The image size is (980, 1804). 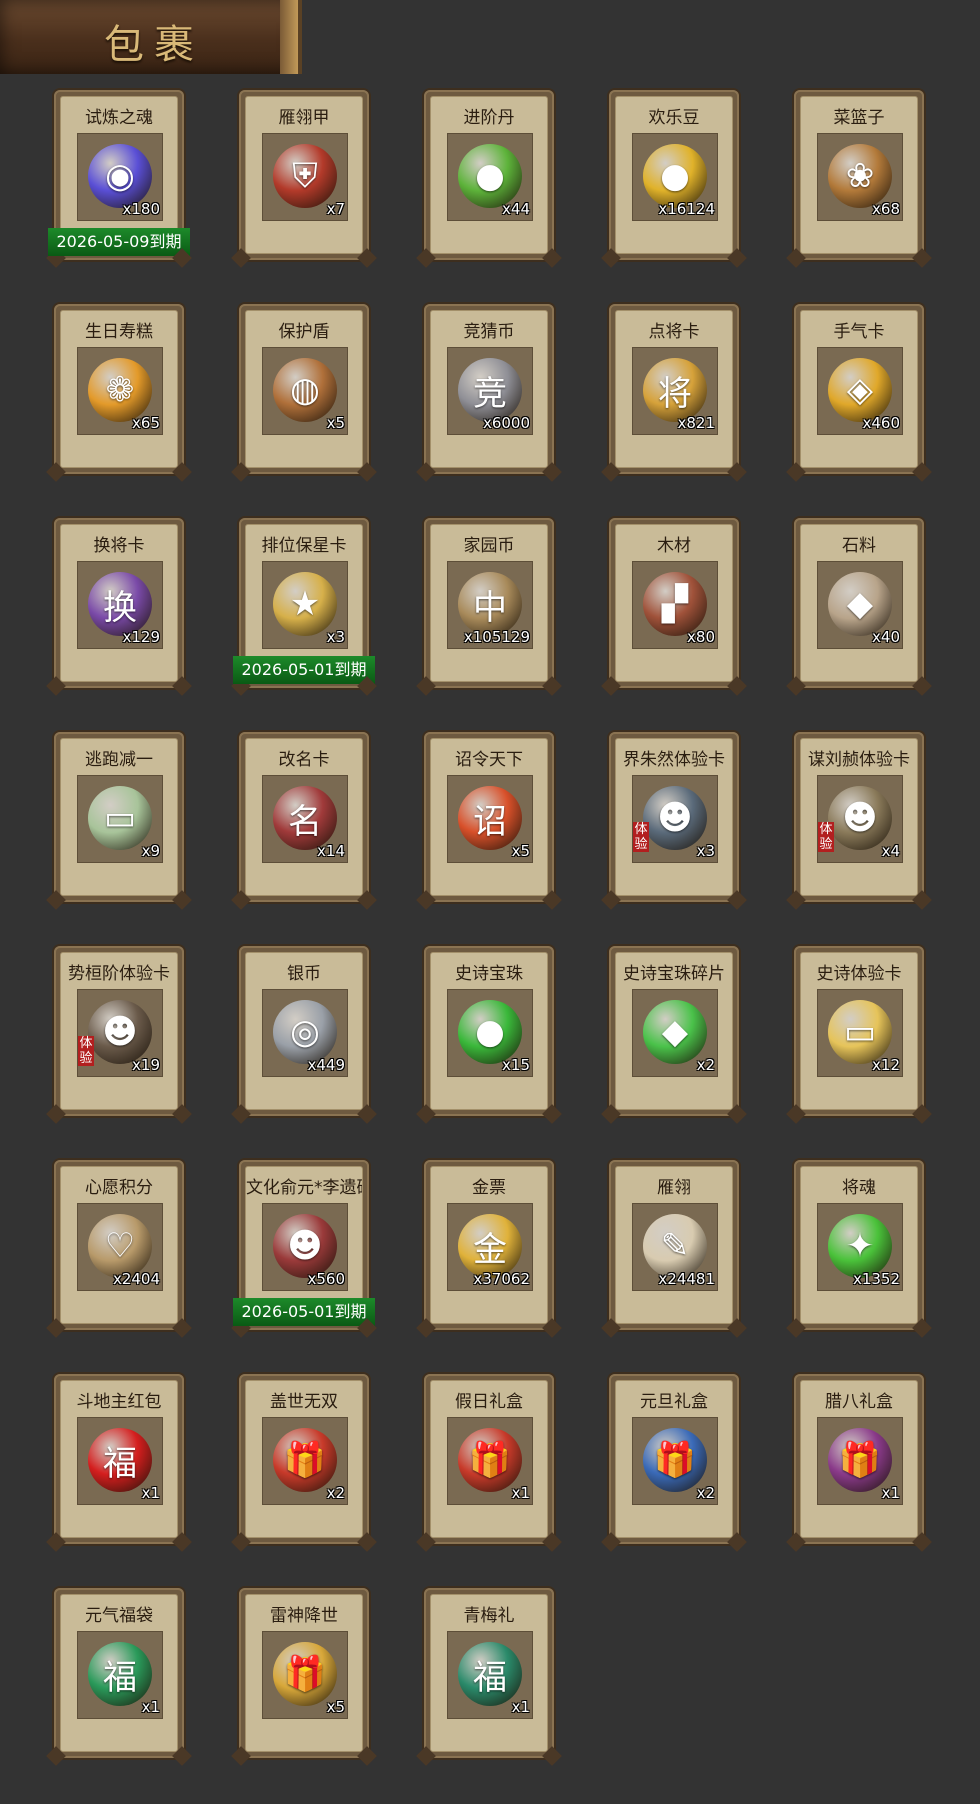 I want to click on page-title: 包裹, so click(x=154, y=45).